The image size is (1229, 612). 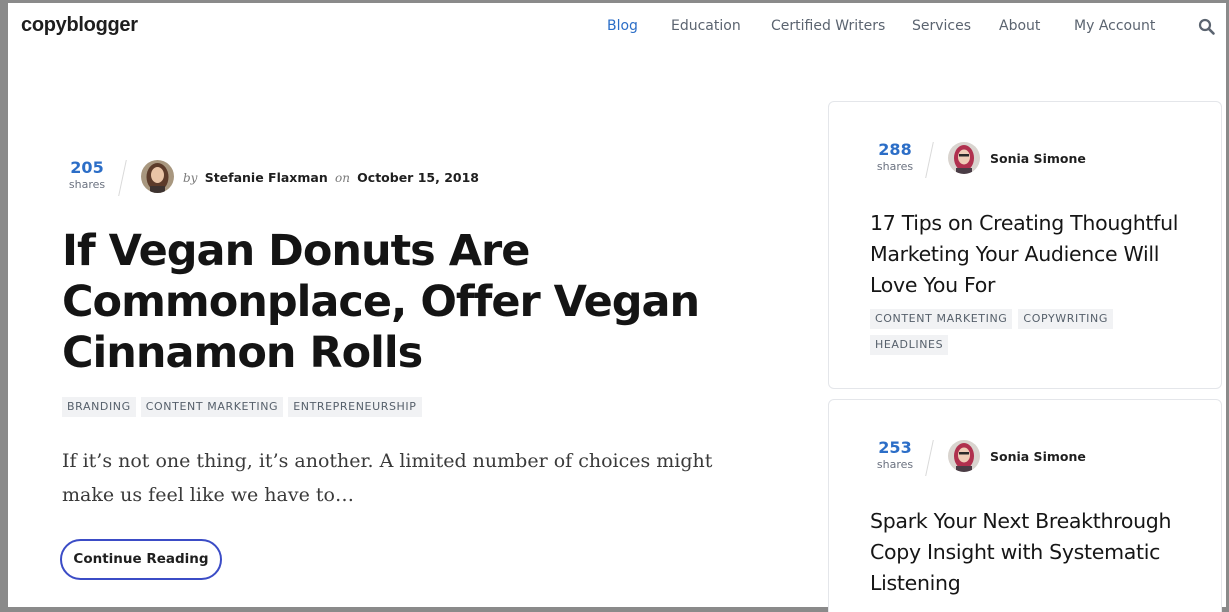 What do you see at coordinates (1020, 332) in the screenshot?
I see `card-tags: CONTENT MARKETING COPYWRITING HEADLINES` at bounding box center [1020, 332].